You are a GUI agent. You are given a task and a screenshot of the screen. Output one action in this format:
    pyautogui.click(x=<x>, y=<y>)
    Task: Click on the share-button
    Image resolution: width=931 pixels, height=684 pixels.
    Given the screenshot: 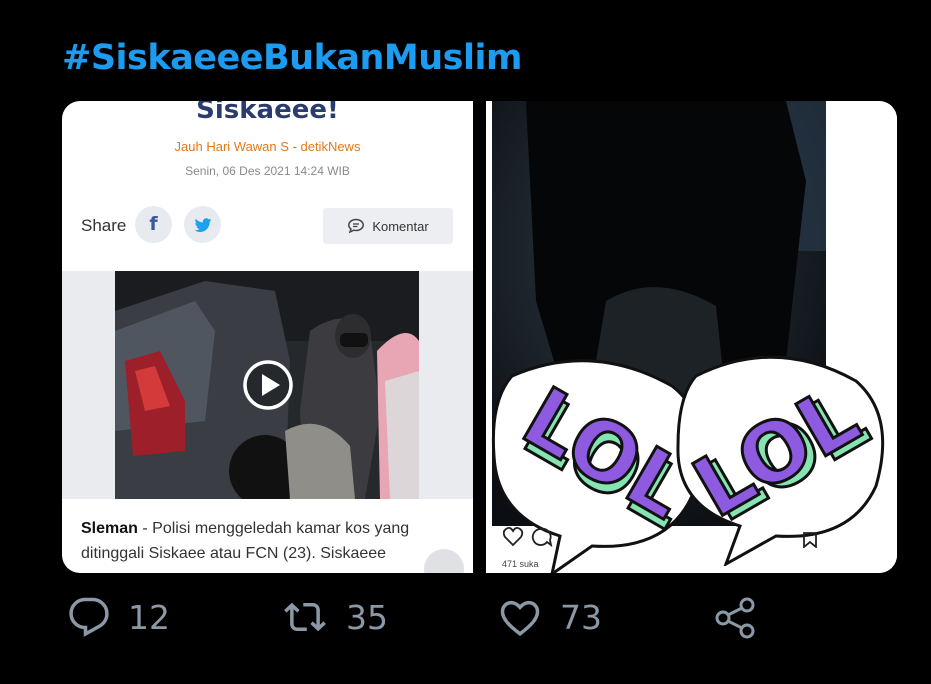 What is the action you would take?
    pyautogui.click(x=736, y=618)
    